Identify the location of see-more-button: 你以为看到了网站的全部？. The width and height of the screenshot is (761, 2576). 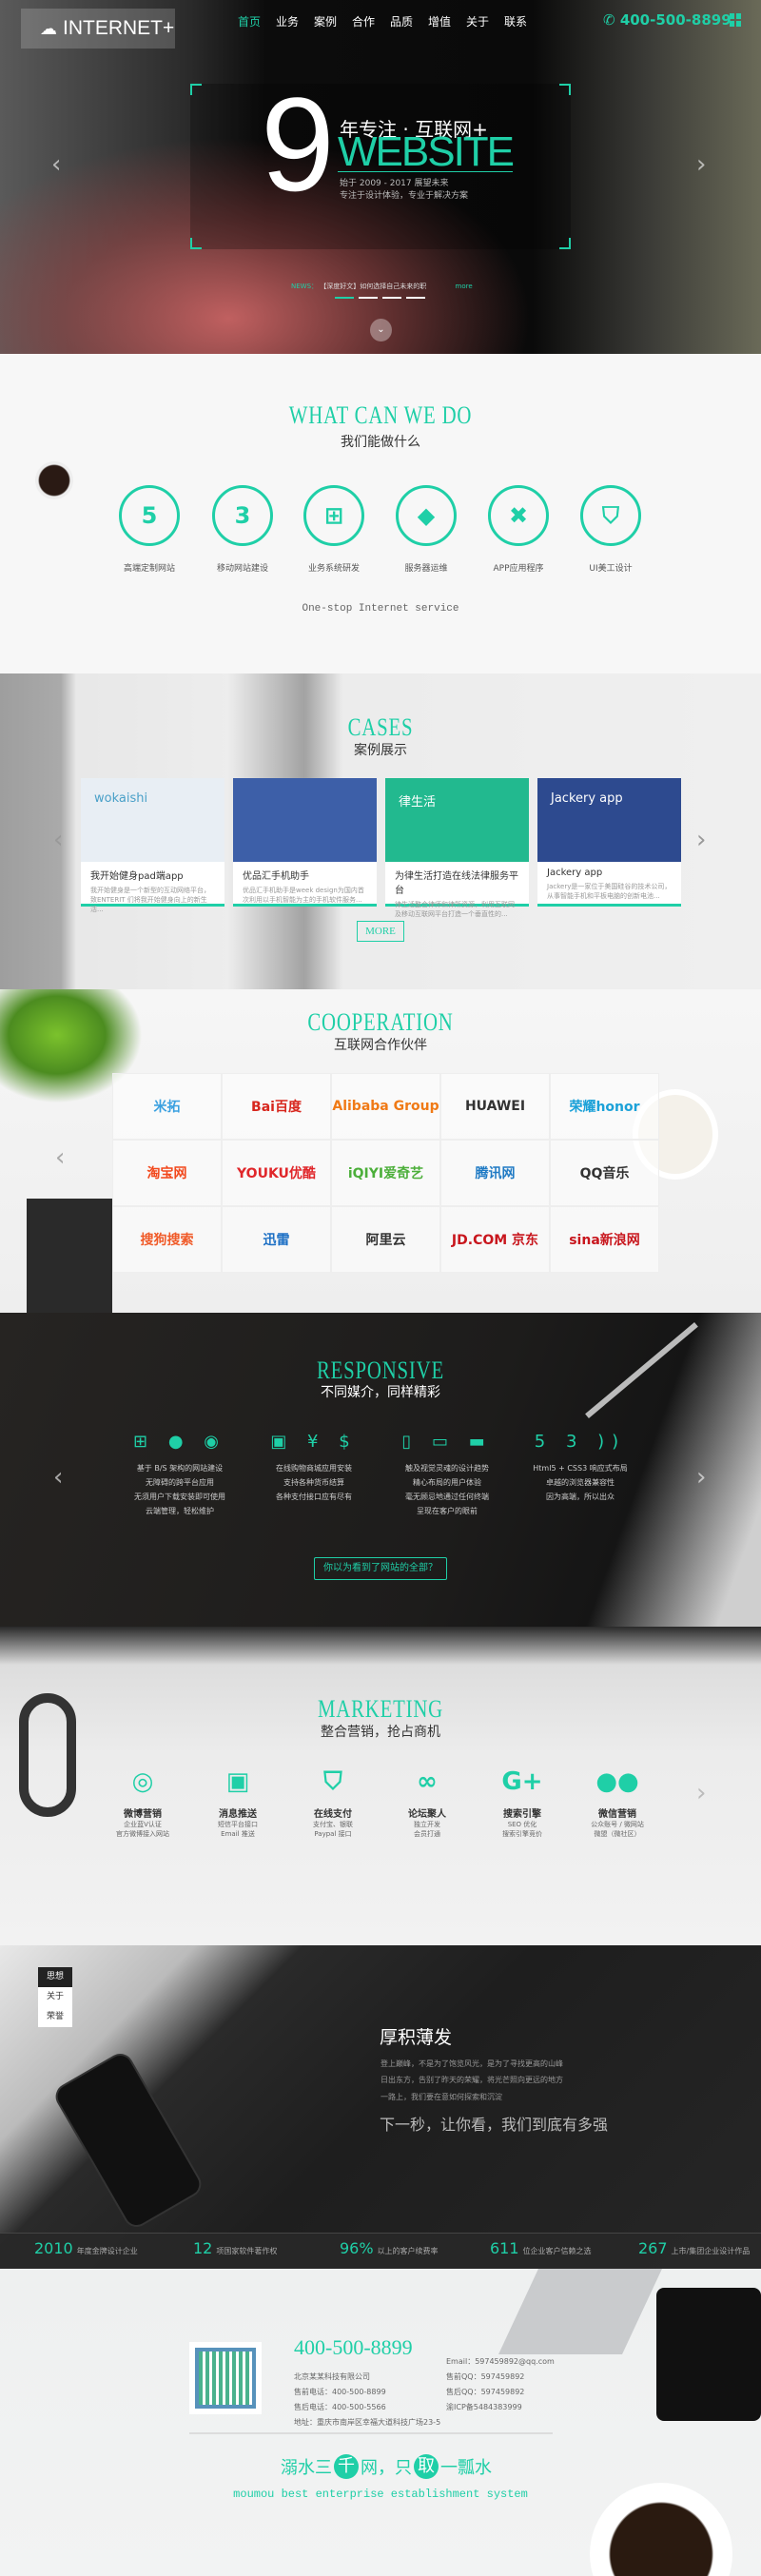
(380, 1569).